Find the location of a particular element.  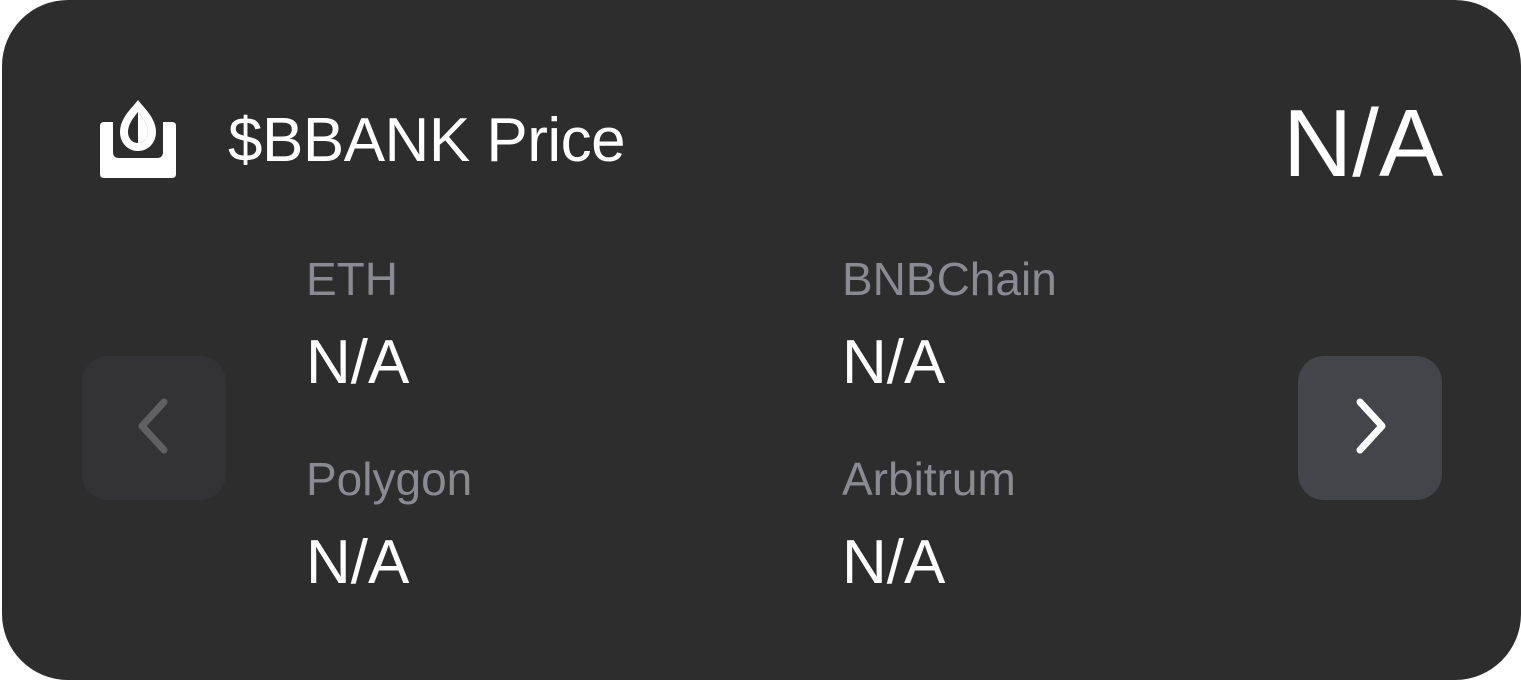

chain-label-eth: ETH is located at coordinates (352, 279).